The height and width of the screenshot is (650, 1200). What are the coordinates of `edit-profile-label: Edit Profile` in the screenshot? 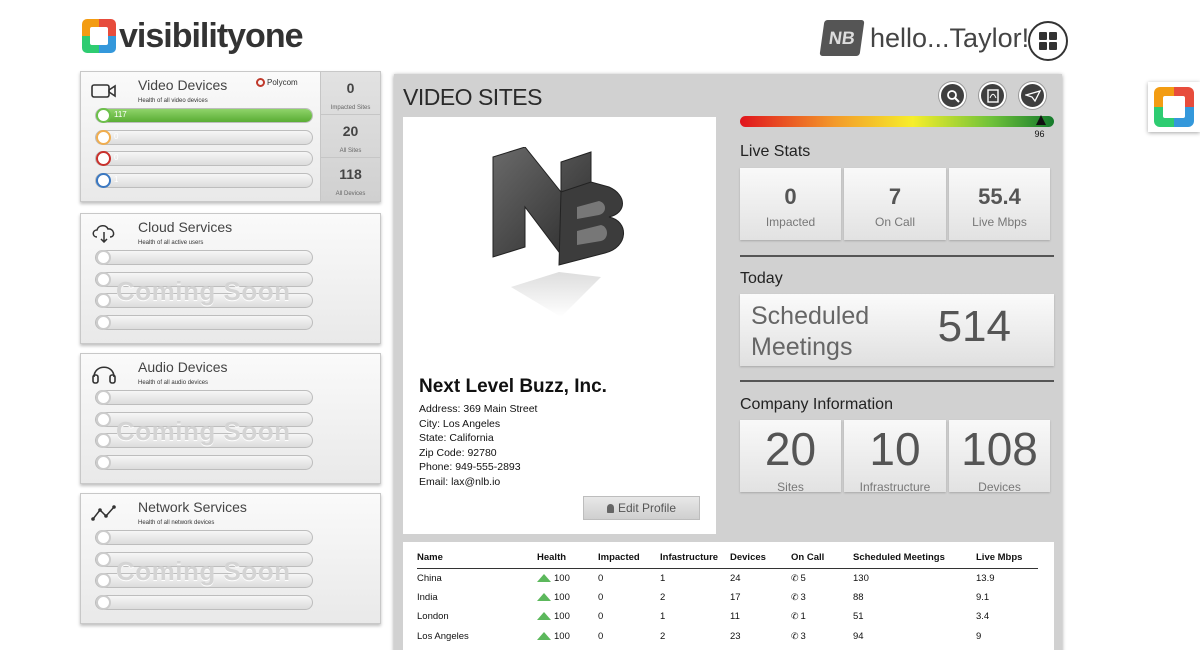 It's located at (647, 508).